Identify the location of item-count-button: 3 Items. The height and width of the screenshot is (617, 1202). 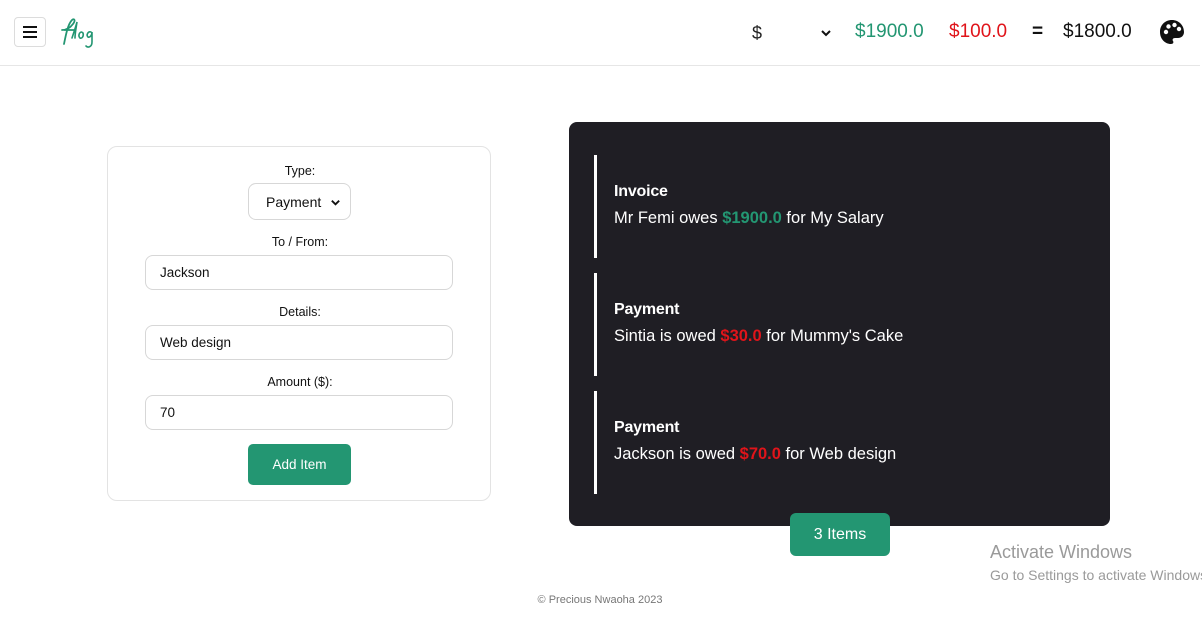
(840, 534).